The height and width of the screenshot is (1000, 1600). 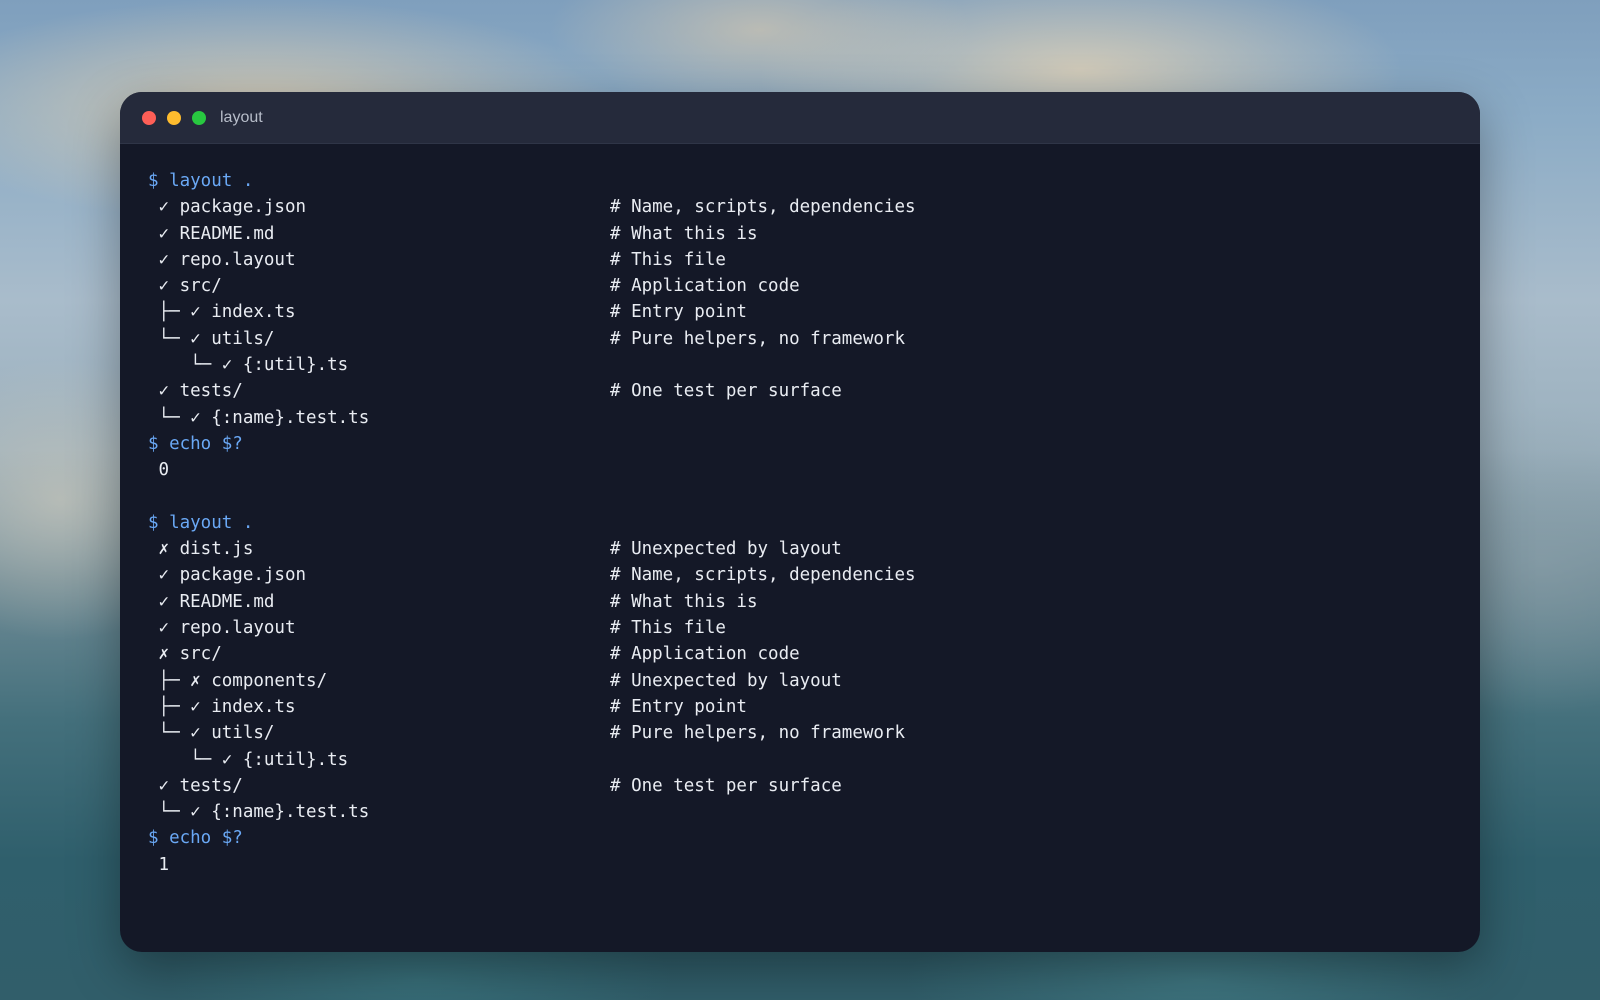 I want to click on tree-entry: ✗ src/ # Application code, so click(x=814, y=654).